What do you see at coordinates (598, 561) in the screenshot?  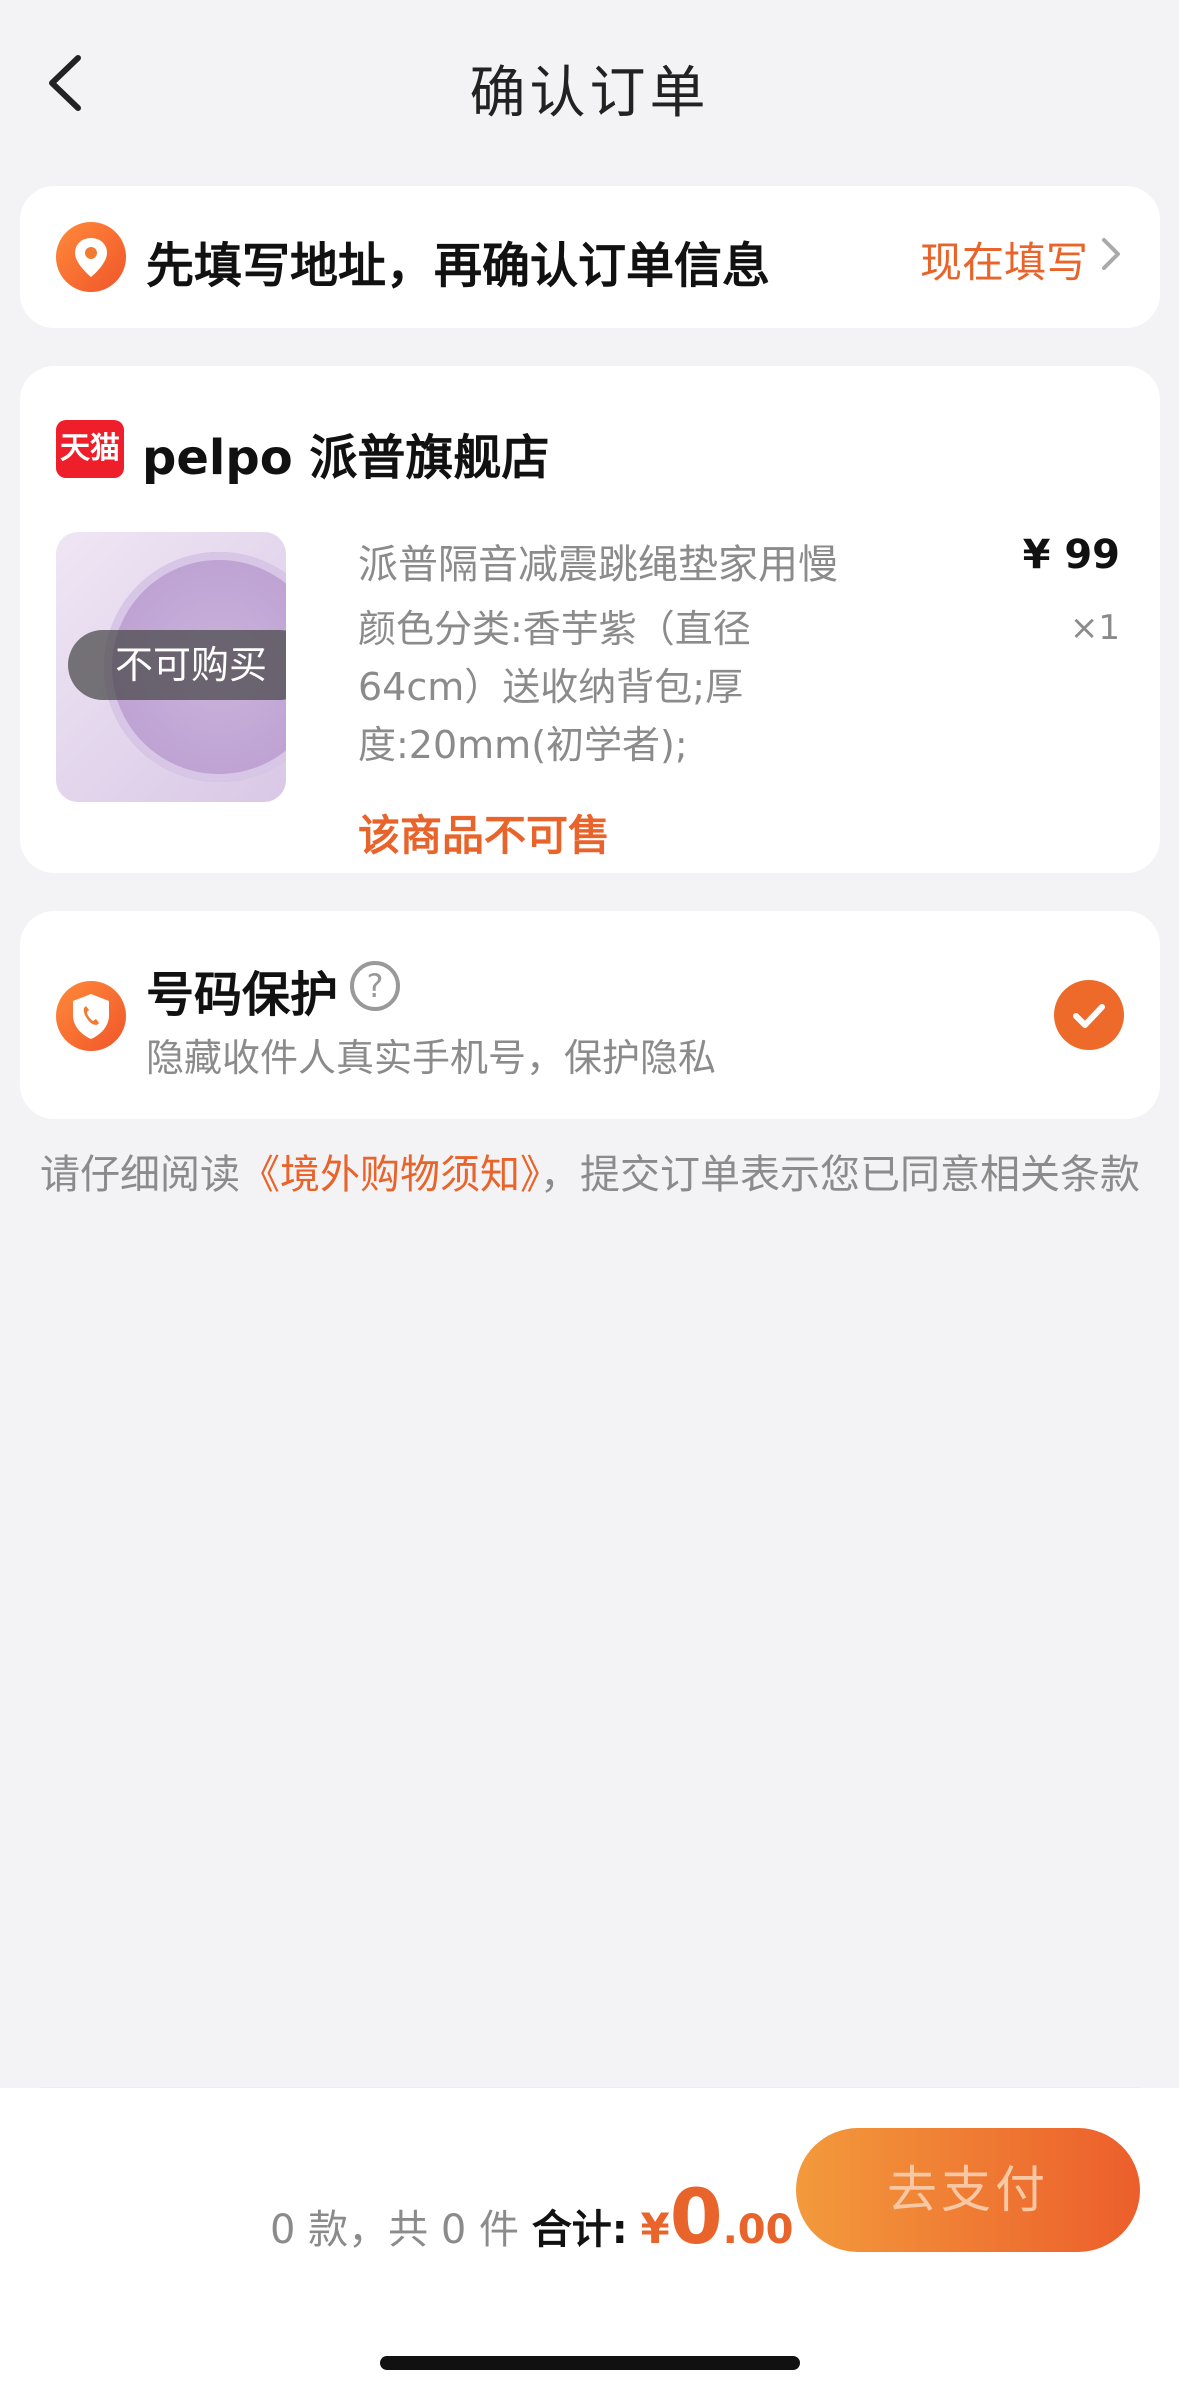 I see `product-title: 派普隔音减震跳绳垫家用慢` at bounding box center [598, 561].